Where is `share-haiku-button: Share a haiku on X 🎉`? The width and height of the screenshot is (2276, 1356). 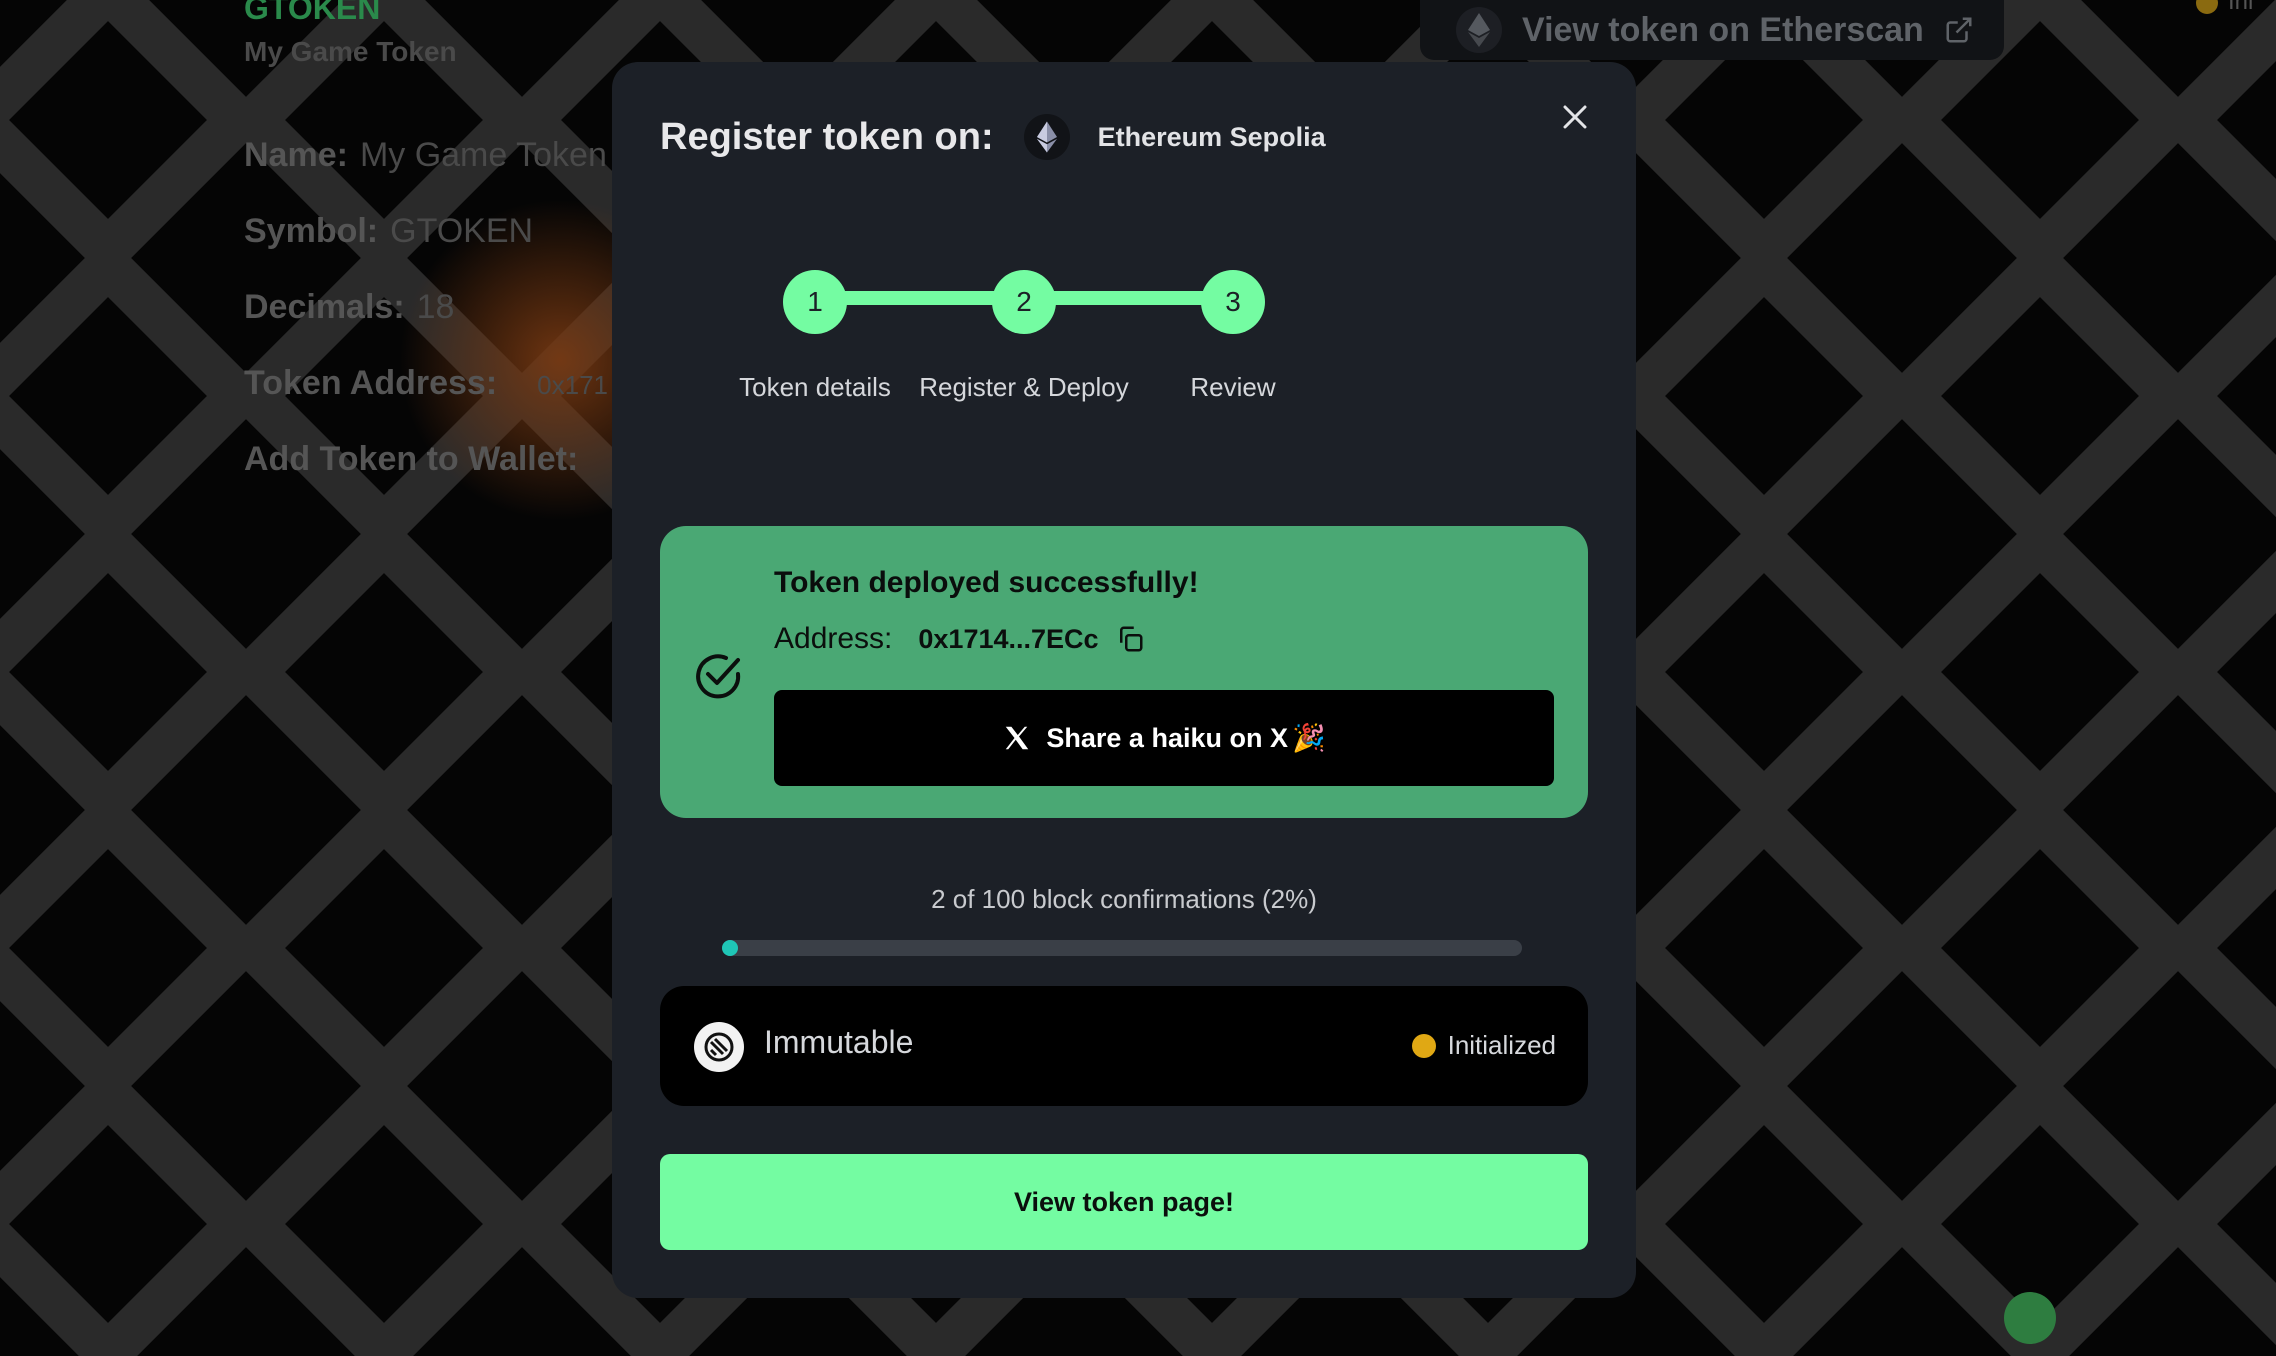 share-haiku-button: Share a haiku on X 🎉 is located at coordinates (1164, 738).